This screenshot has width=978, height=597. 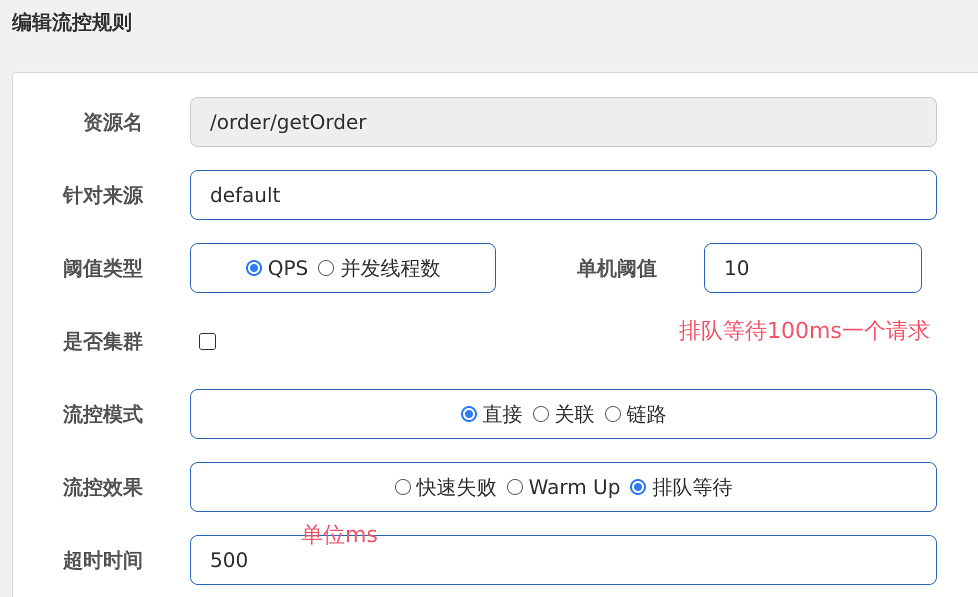 What do you see at coordinates (617, 268) in the screenshot?
I see `field-label: 单机阈值` at bounding box center [617, 268].